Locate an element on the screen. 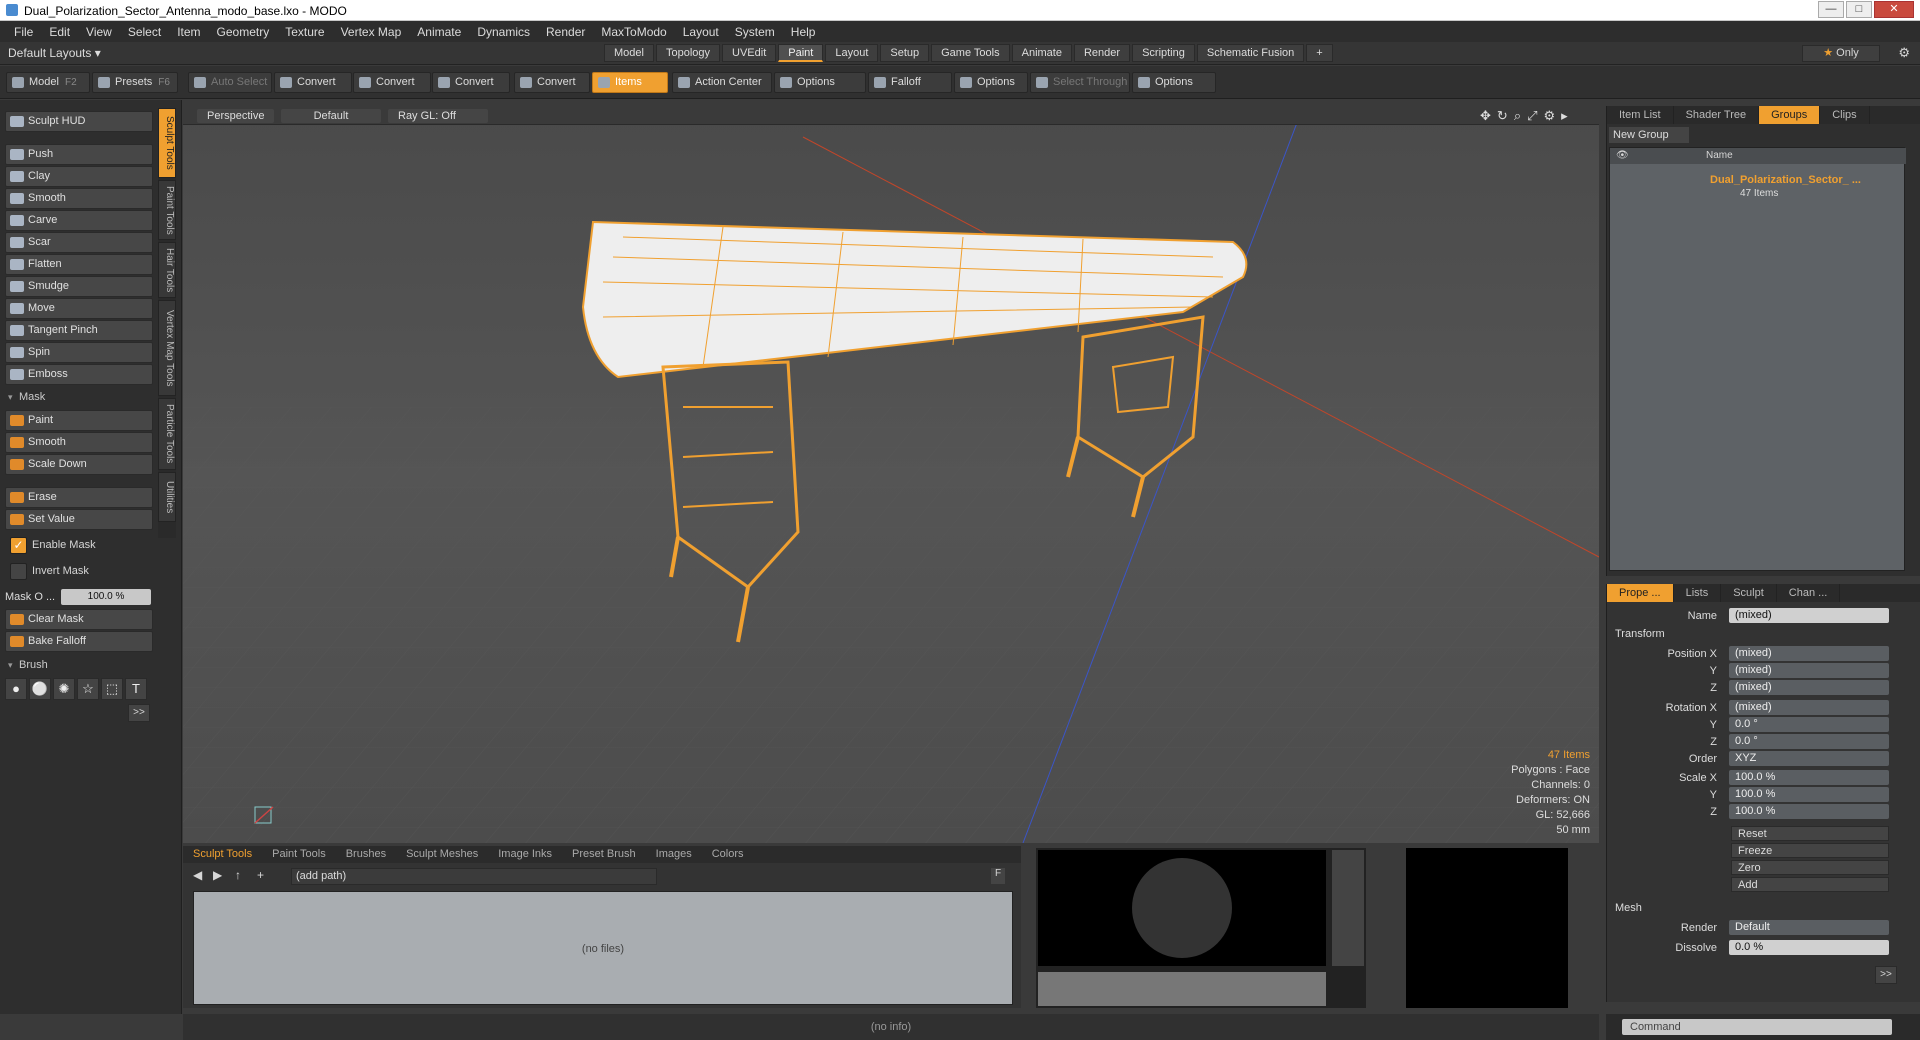 This screenshot has height=1040, width=1920. push-tool: Push is located at coordinates (79, 154).